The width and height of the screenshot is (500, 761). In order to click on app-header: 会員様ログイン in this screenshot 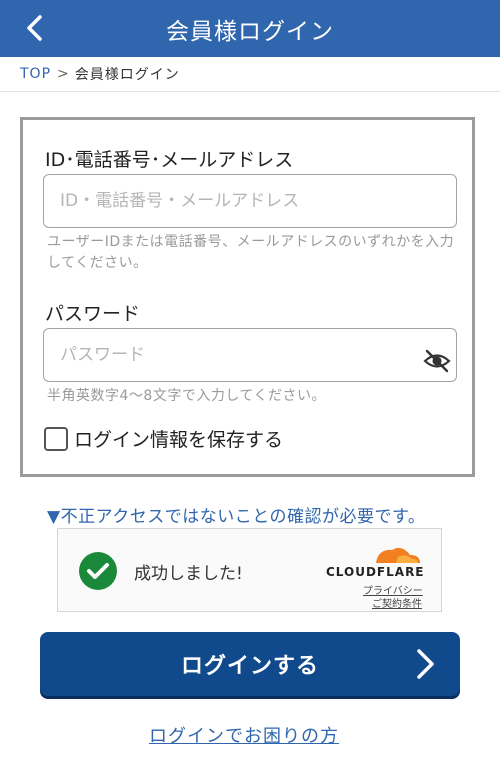, I will do `click(250, 28)`.